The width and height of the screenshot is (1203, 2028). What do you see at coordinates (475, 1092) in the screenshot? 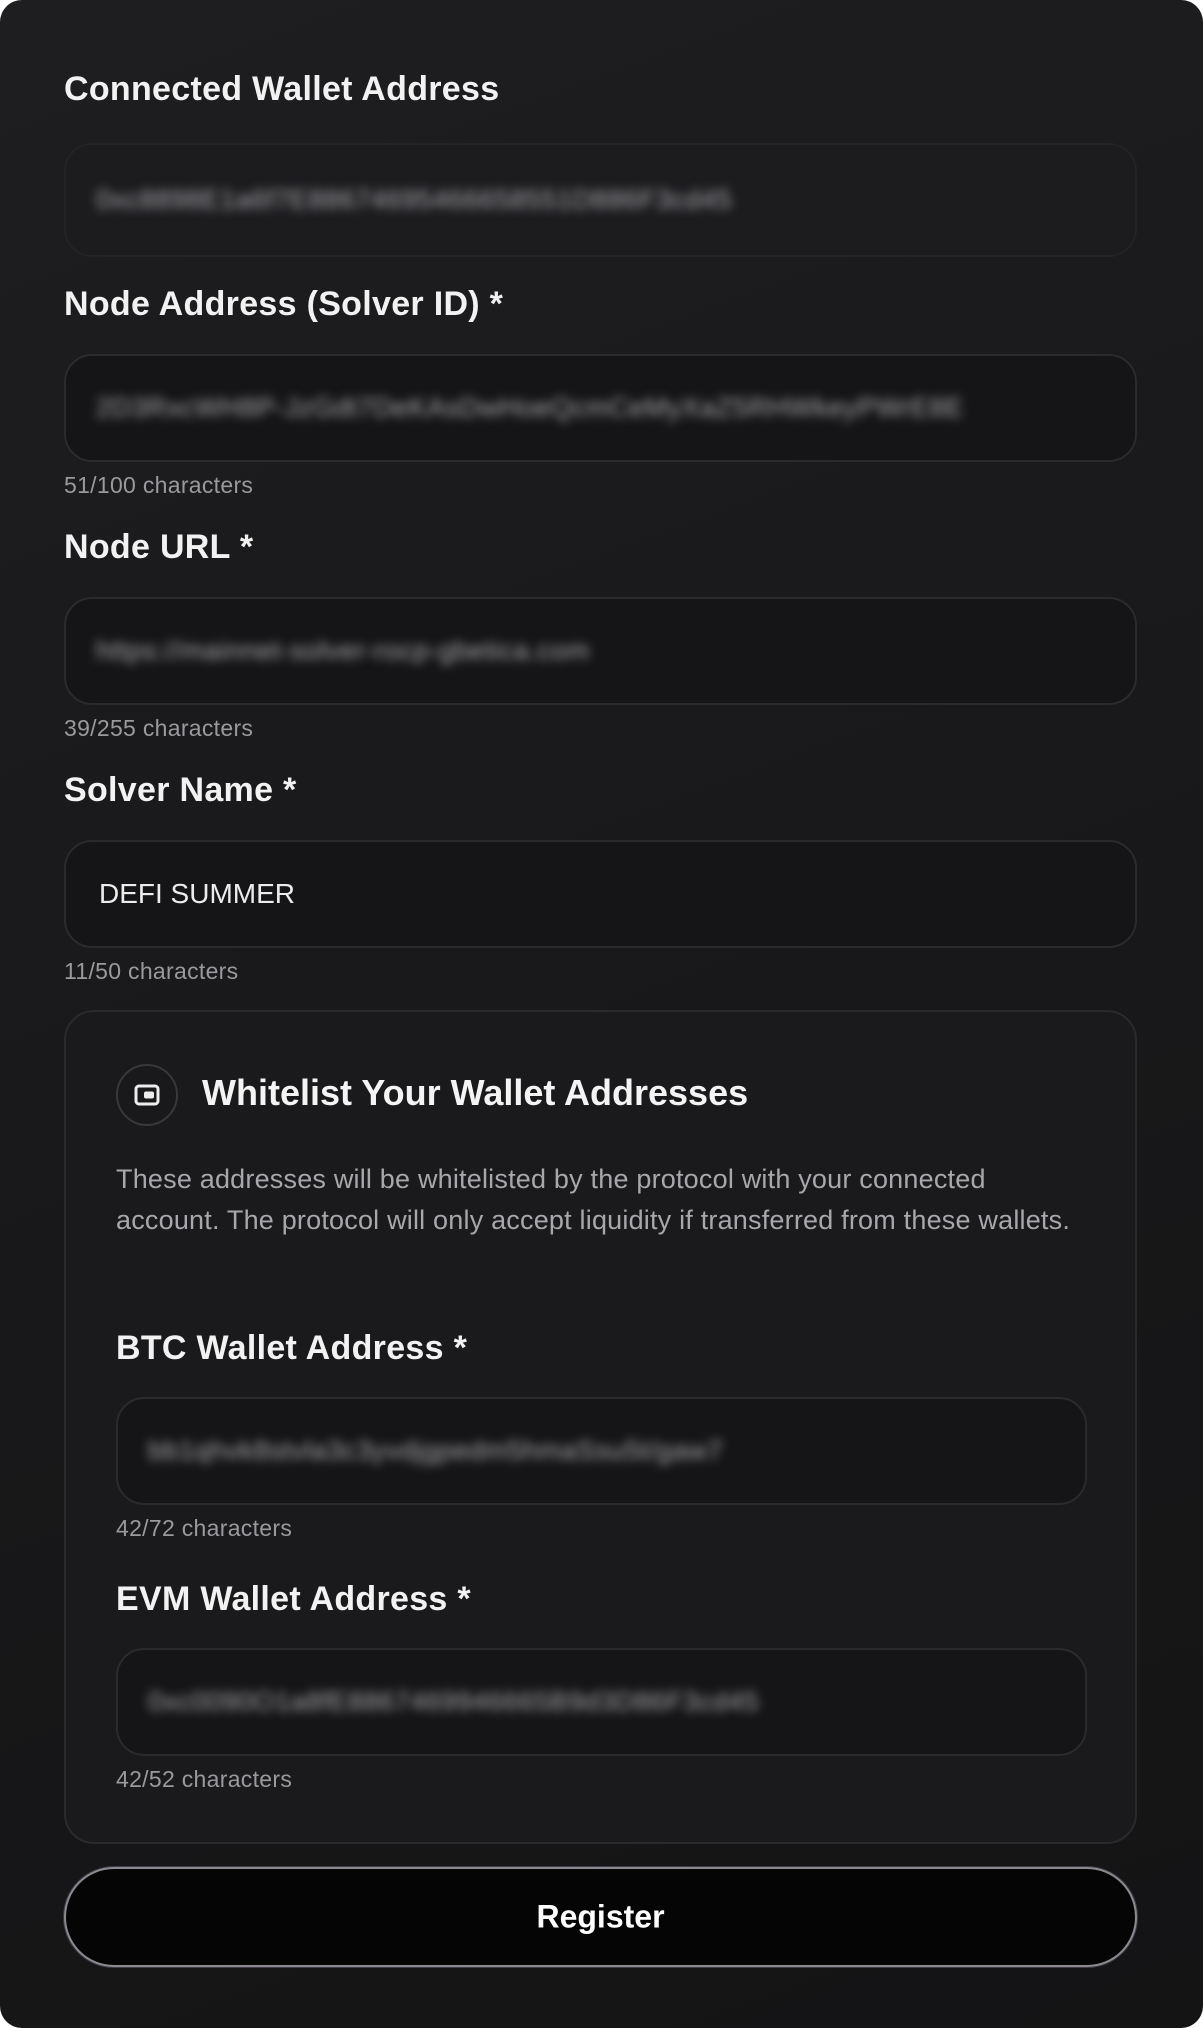
I see `whitelist-title: Whitelist Your Wallet Addresses` at bounding box center [475, 1092].